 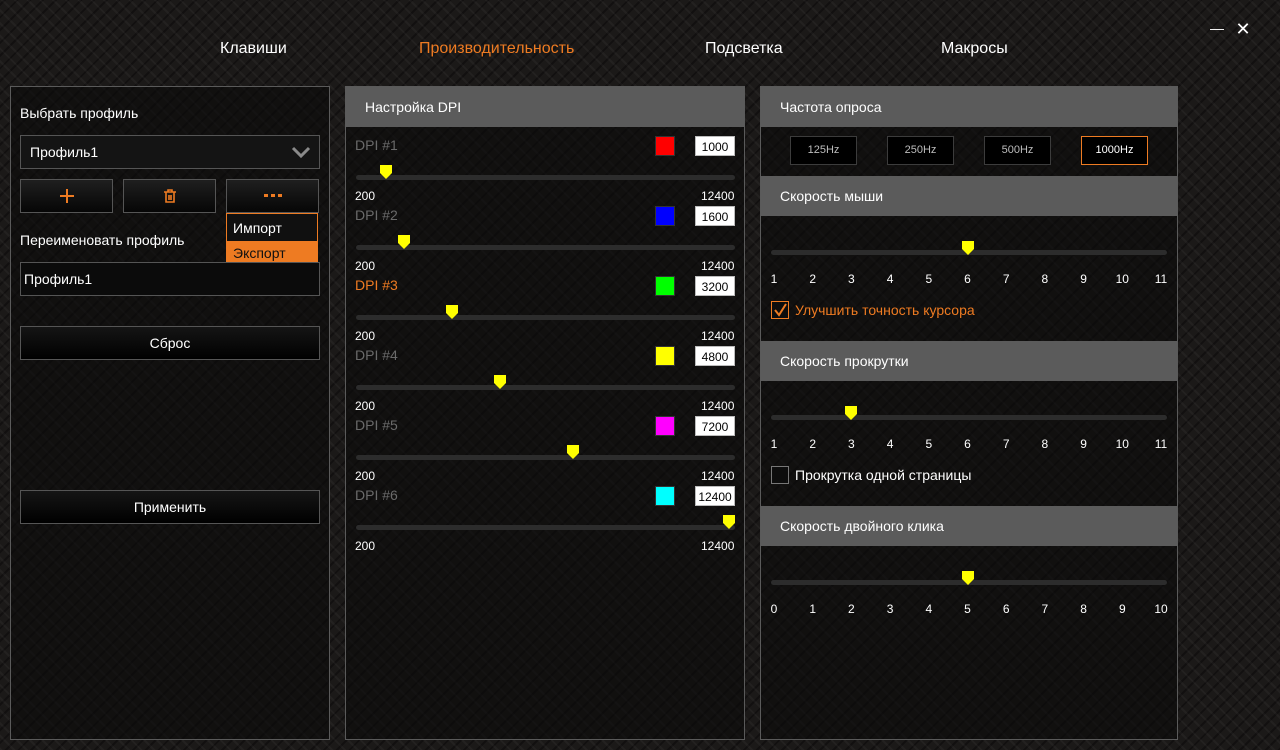 What do you see at coordinates (1161, 279) in the screenshot?
I see `slider-tick-label: 11` at bounding box center [1161, 279].